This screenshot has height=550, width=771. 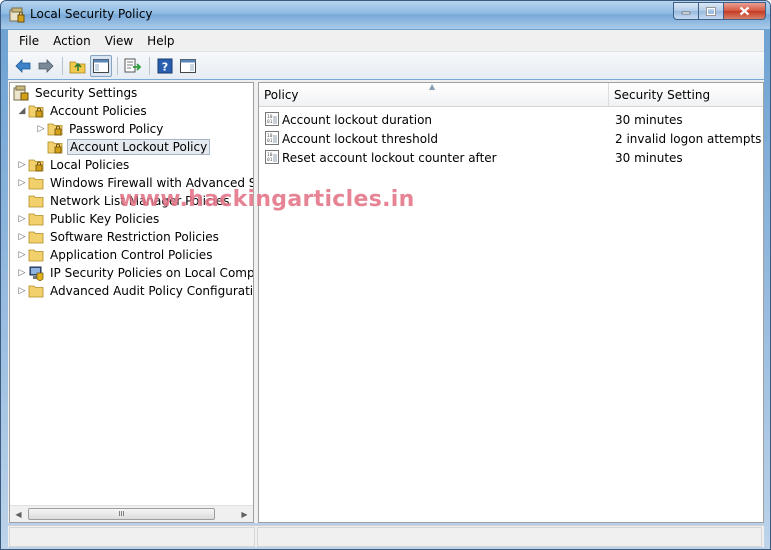 What do you see at coordinates (385, 15) in the screenshot?
I see `title-bar: Local Security Policy` at bounding box center [385, 15].